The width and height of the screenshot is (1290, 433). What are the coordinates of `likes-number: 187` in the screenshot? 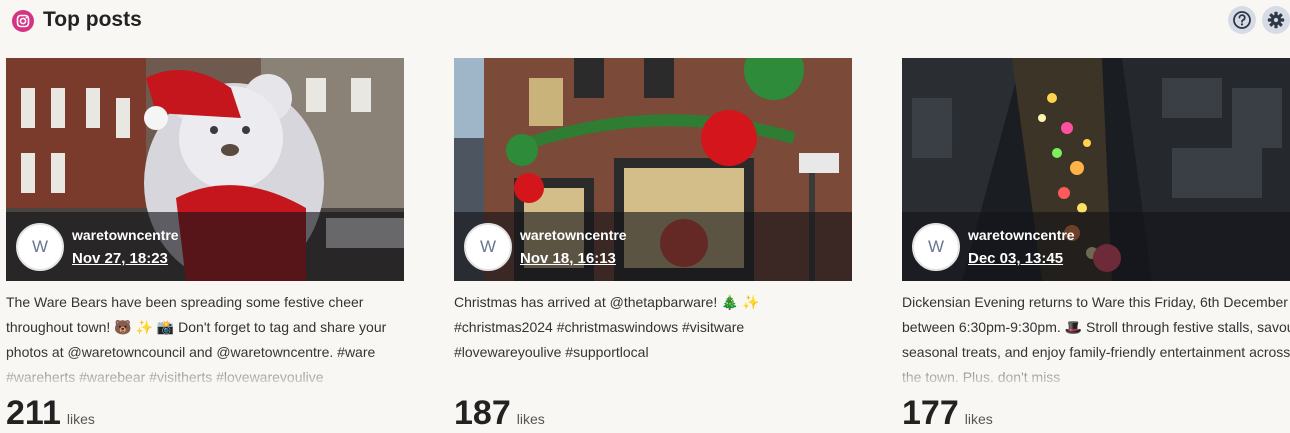 It's located at (482, 413).